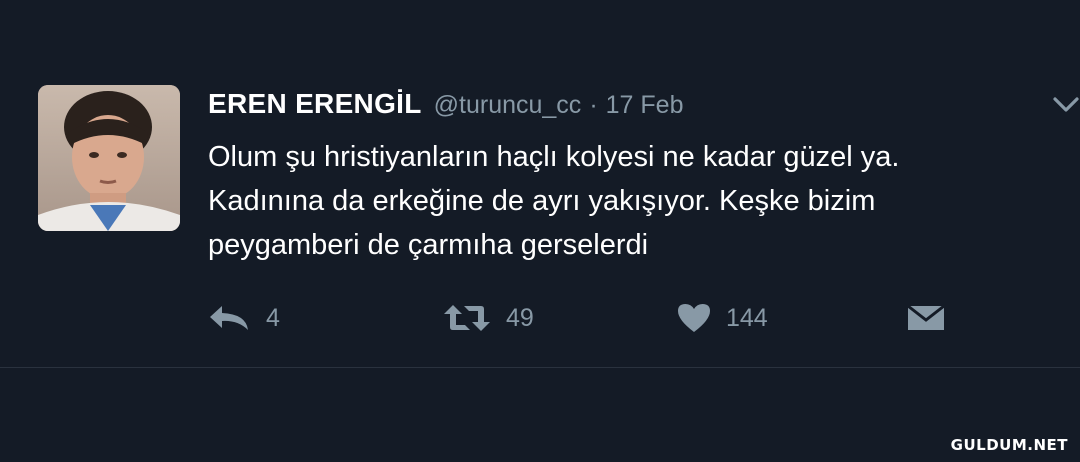 The width and height of the screenshot is (1080, 462). What do you see at coordinates (467, 318) in the screenshot?
I see `retweet-icon` at bounding box center [467, 318].